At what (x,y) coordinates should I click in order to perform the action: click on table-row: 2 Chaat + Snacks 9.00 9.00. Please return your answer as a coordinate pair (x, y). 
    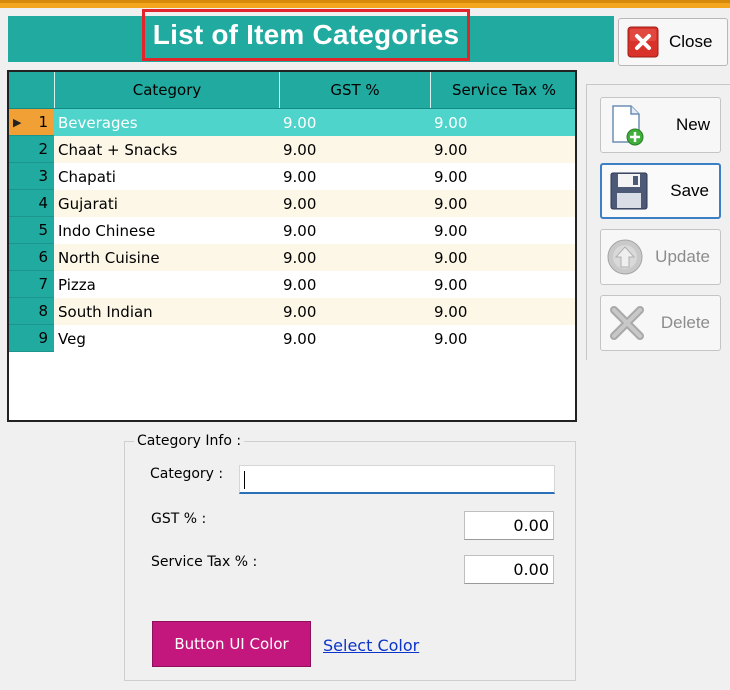
    Looking at the image, I should click on (292, 149).